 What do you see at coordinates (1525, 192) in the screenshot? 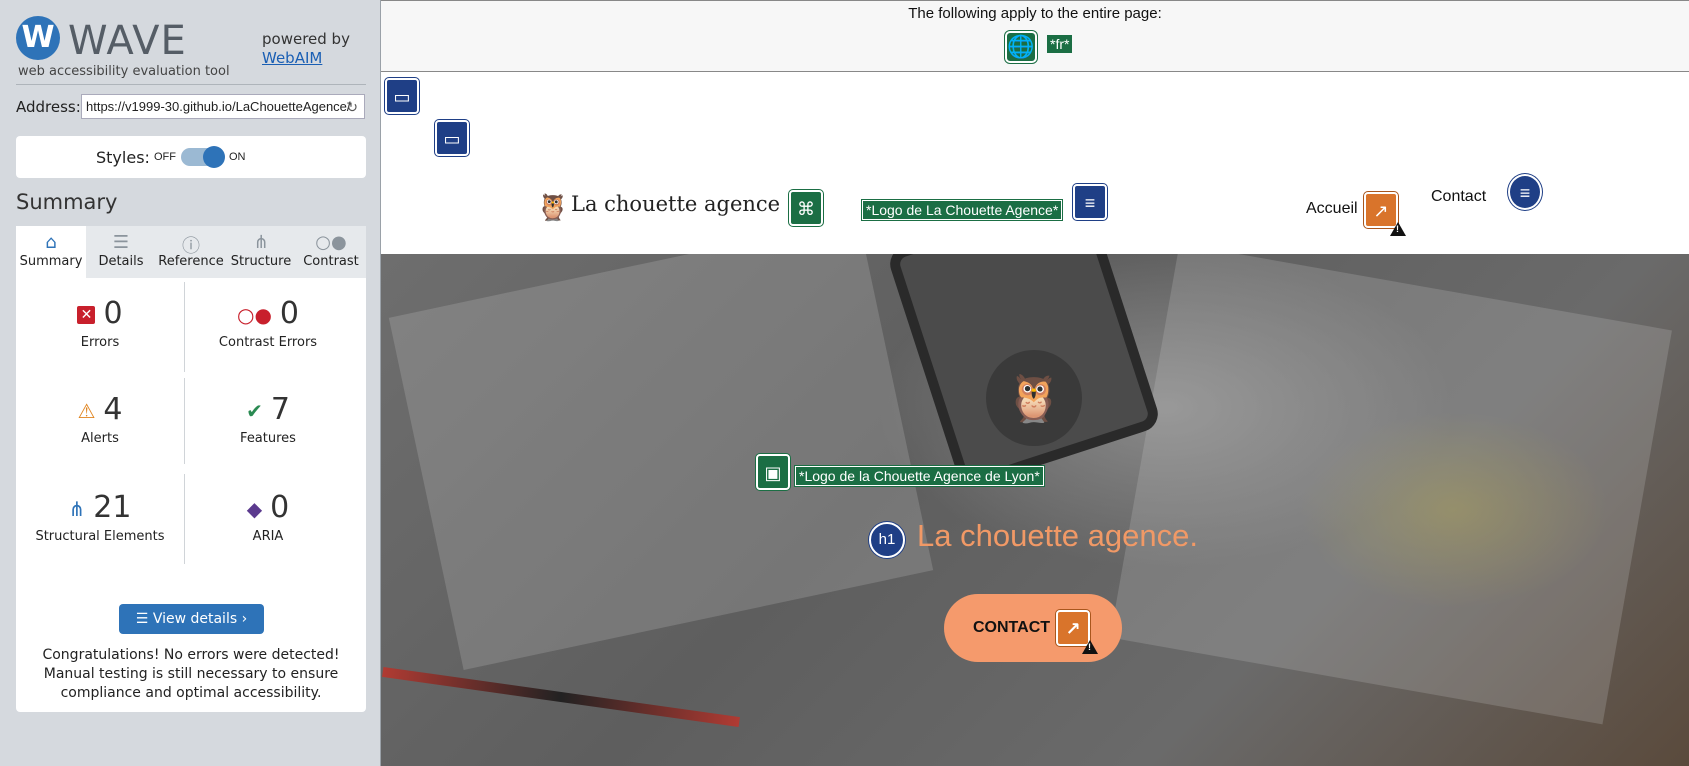
I see `unordered-list-icon: ≡` at bounding box center [1525, 192].